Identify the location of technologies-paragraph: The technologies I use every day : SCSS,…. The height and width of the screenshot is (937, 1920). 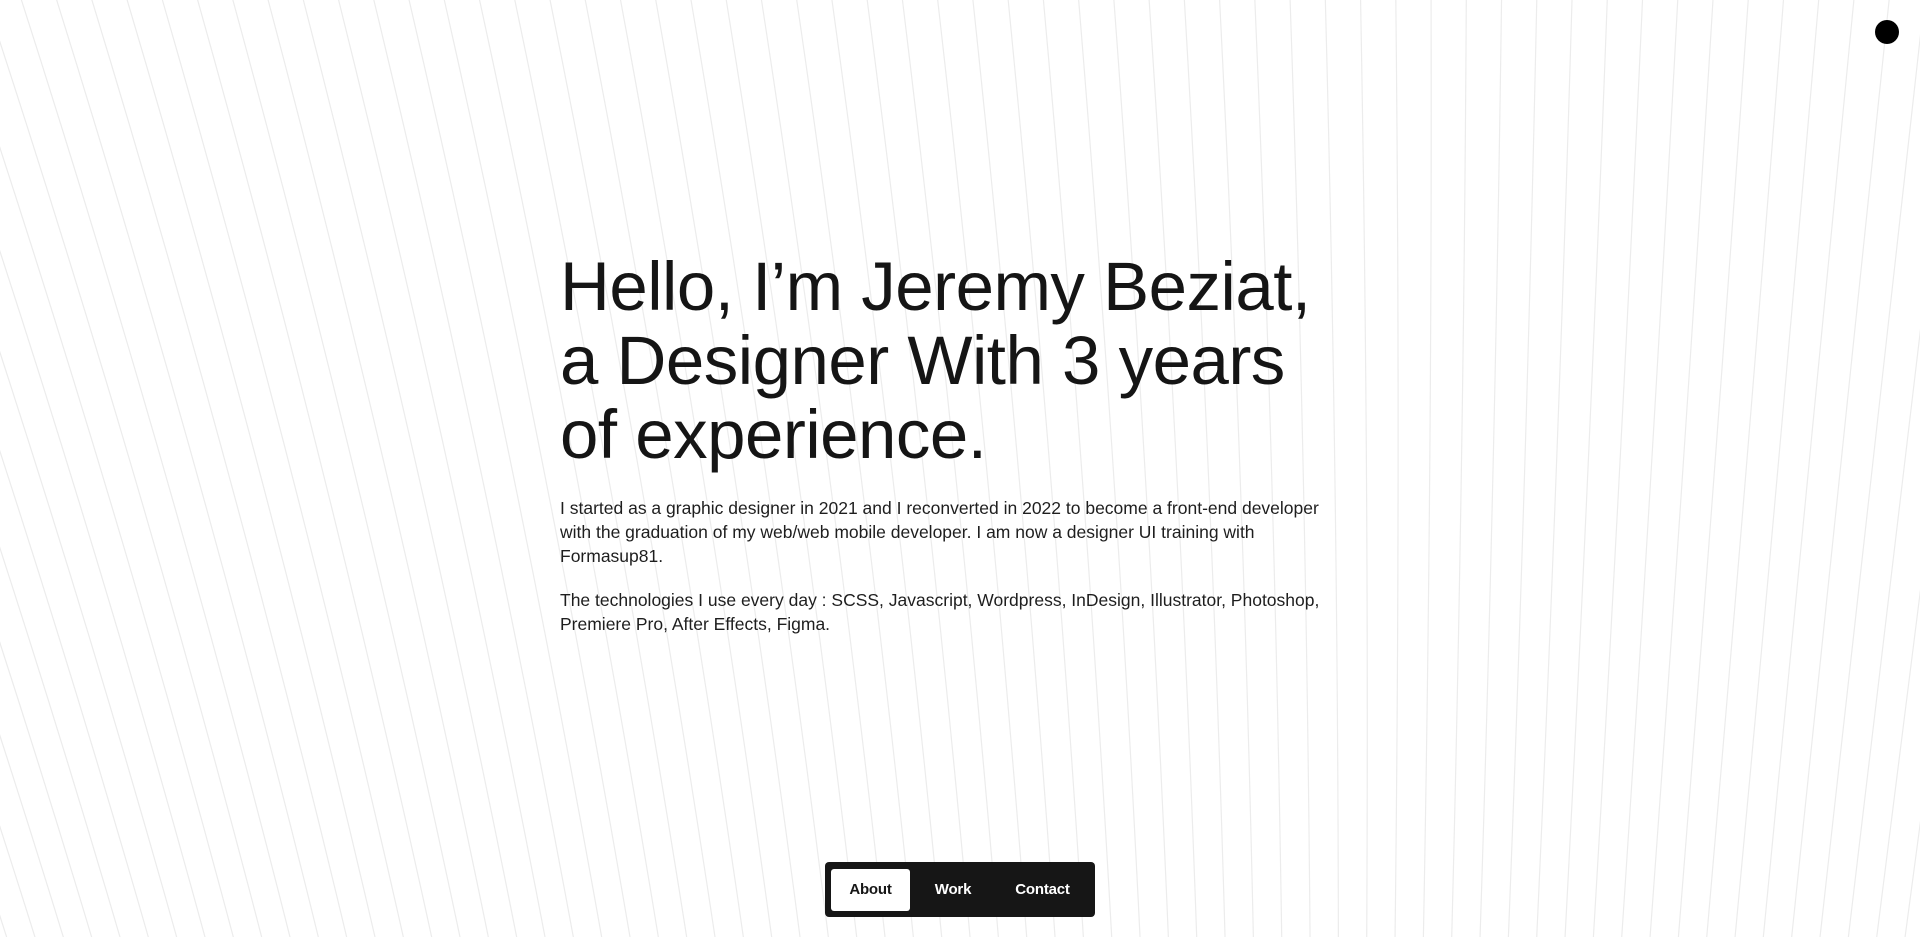
(940, 612).